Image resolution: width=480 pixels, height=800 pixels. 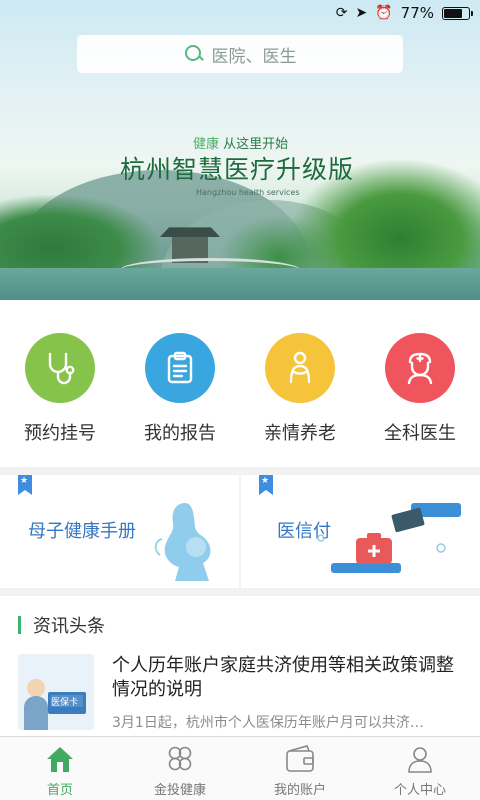 I want to click on quick-menu-report: 我的报告, so click(x=180, y=400).